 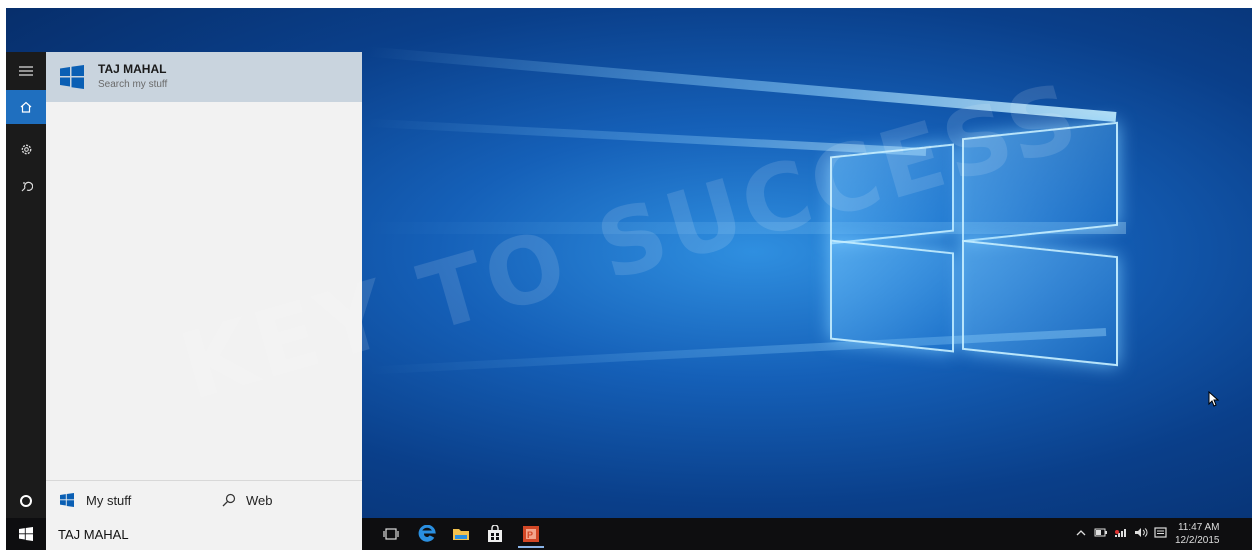 I want to click on svg-text: P, so click(x=530, y=535).